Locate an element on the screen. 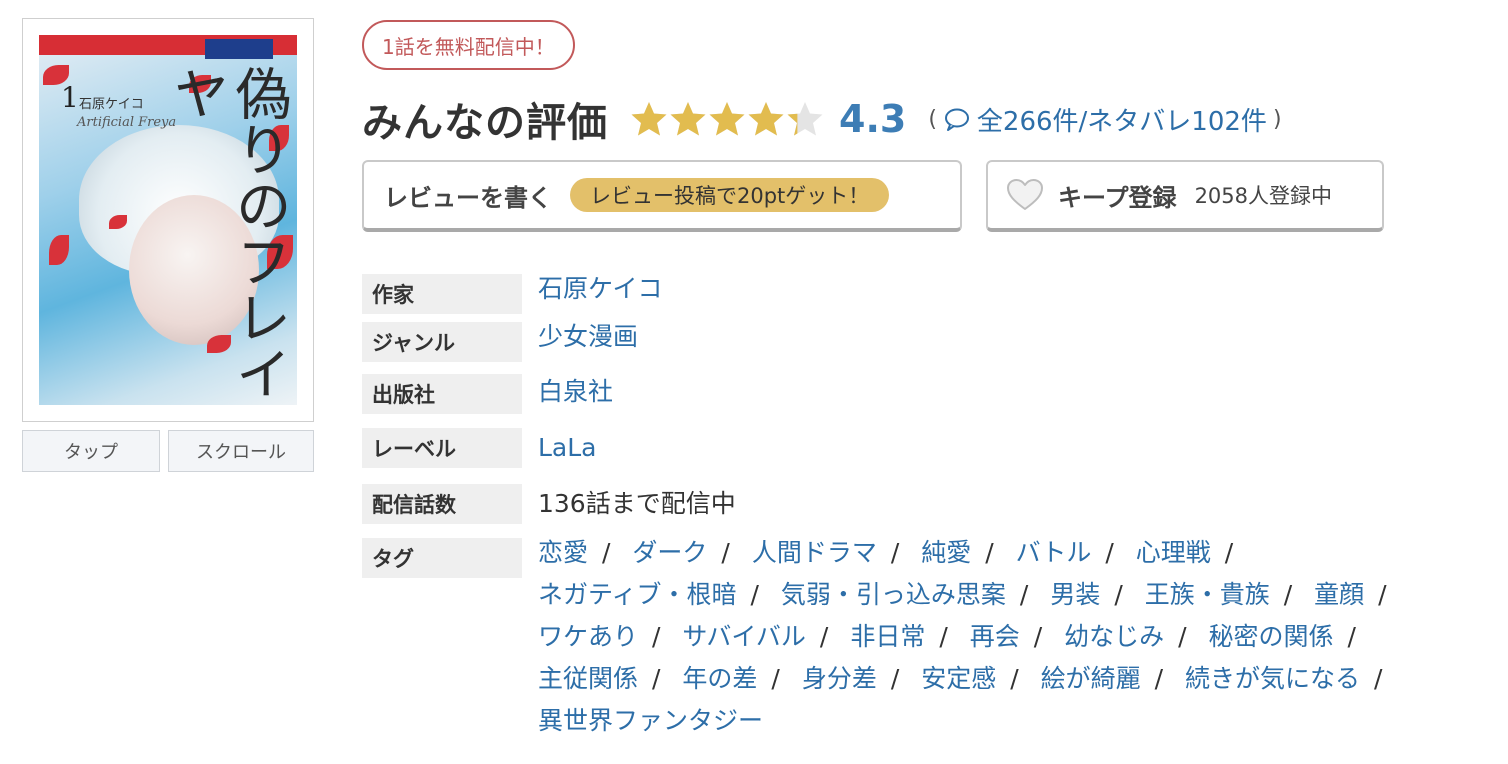 Image resolution: width=1508 pixels, height=764 pixels. rating-stars is located at coordinates (727, 119).